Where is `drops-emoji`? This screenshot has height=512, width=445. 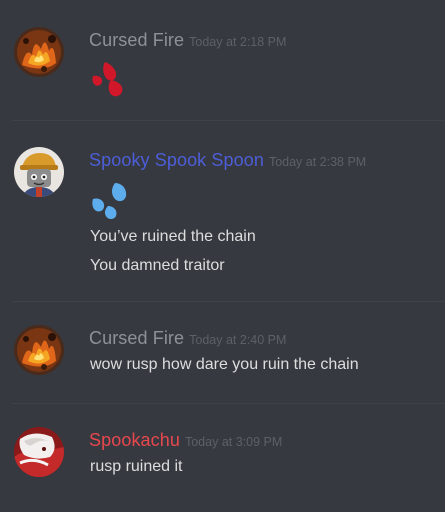 drops-emoji is located at coordinates (109, 81).